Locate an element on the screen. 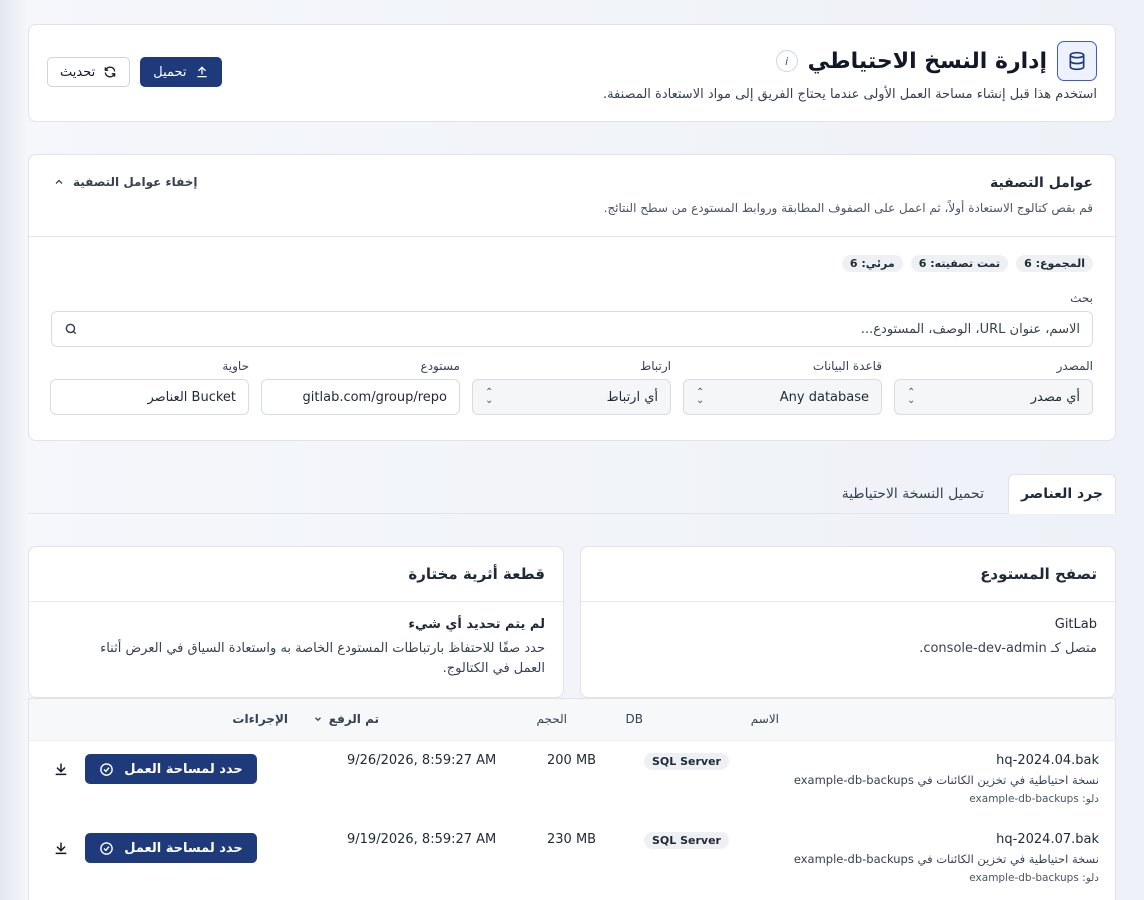  col-uploaded: تم الرفع is located at coordinates (346, 719).